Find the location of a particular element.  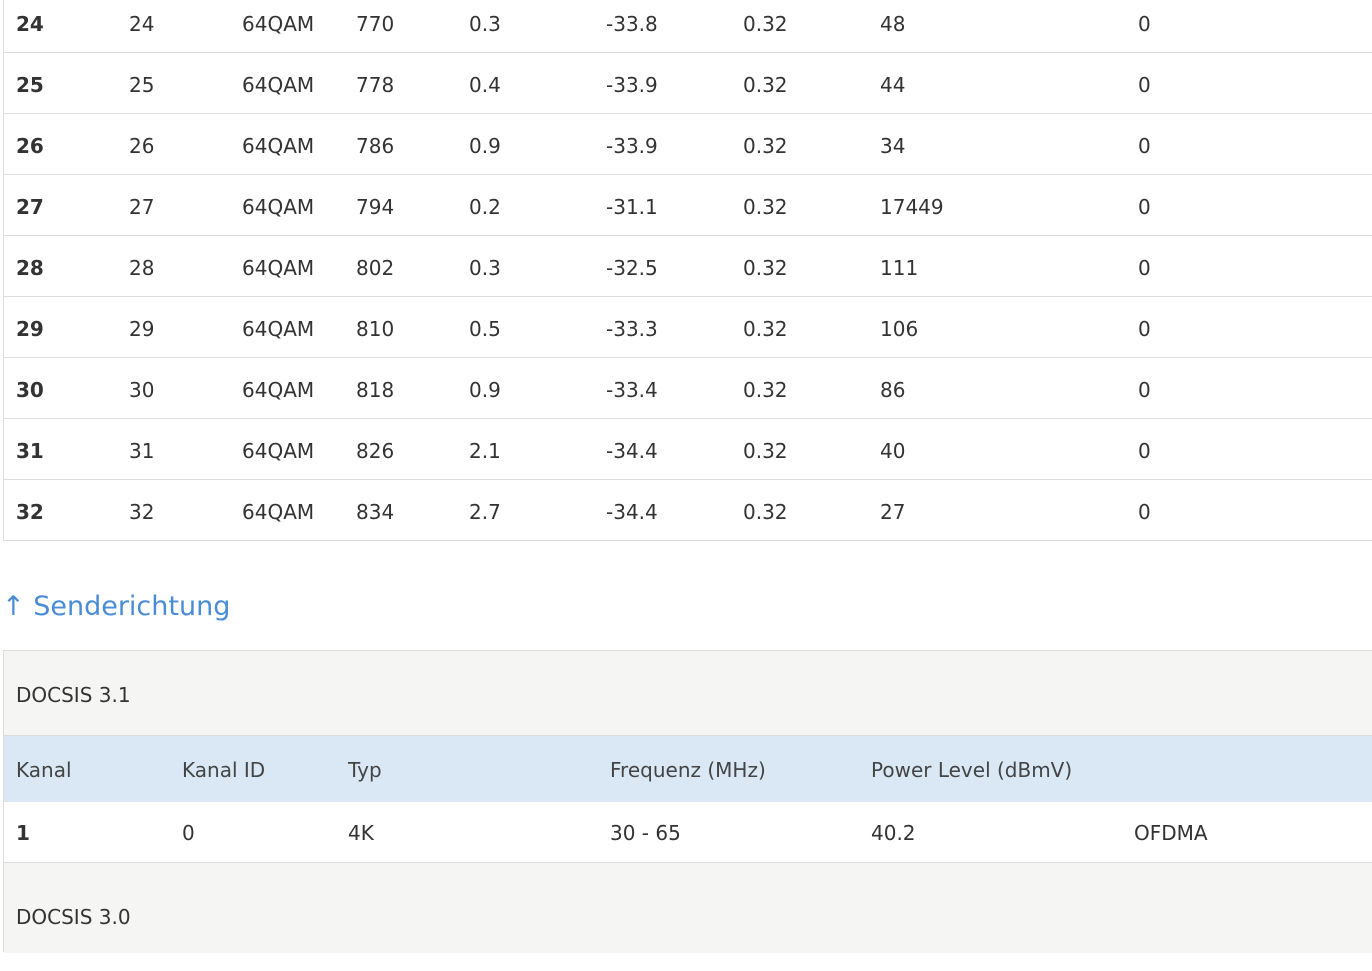

corrected-errors-cell: 27 is located at coordinates (893, 512).